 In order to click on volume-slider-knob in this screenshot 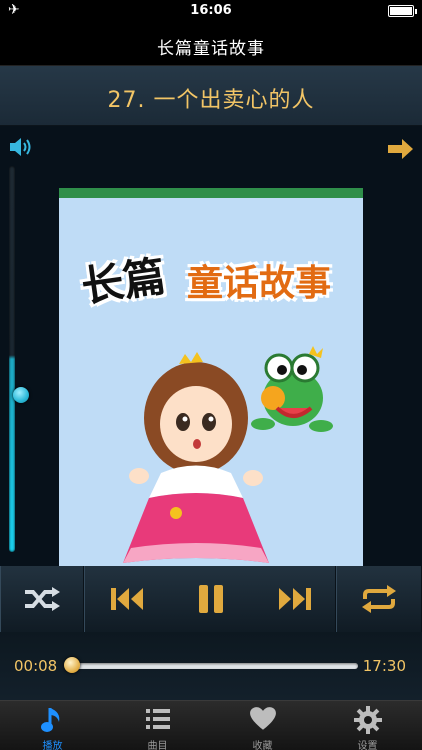, I will do `click(21, 395)`.